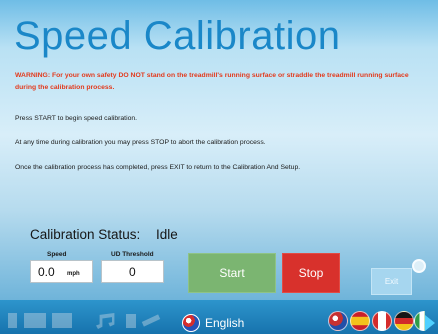 This screenshot has width=438, height=334. Describe the element at coordinates (191, 323) in the screenshot. I see `globe-icon` at that location.